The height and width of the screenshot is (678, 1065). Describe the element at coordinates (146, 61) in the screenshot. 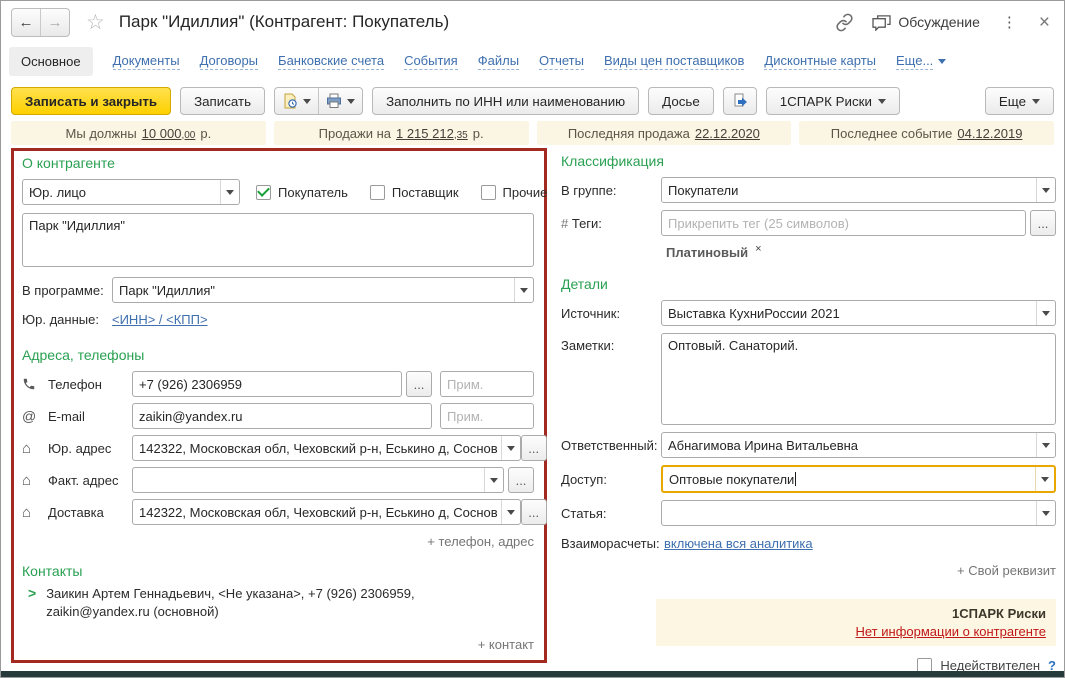

I see `tab-documents: Документы` at that location.